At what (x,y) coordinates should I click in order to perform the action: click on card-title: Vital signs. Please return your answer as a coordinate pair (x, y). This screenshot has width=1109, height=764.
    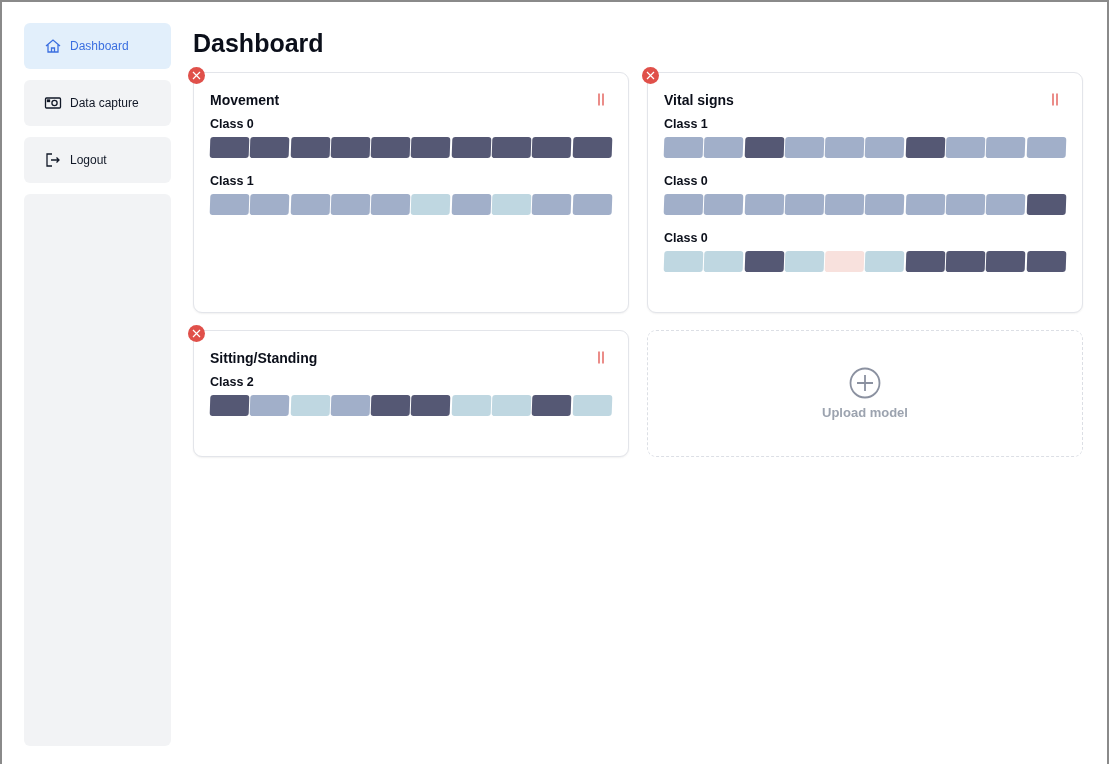
    Looking at the image, I should click on (699, 100).